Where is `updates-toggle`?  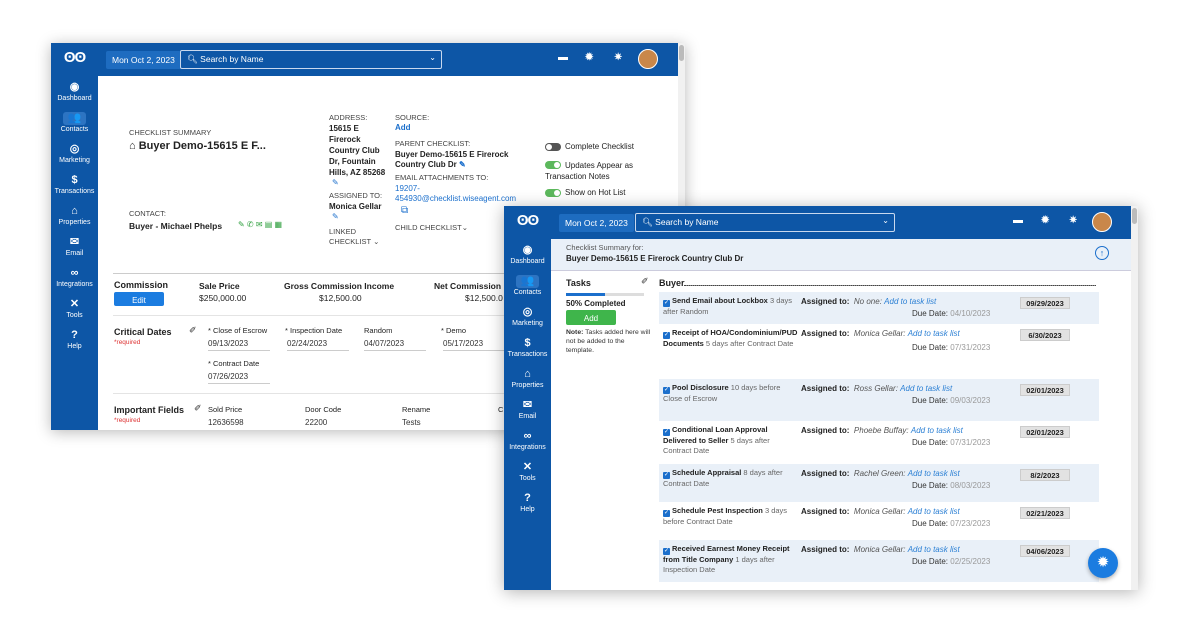
updates-toggle is located at coordinates (553, 165).